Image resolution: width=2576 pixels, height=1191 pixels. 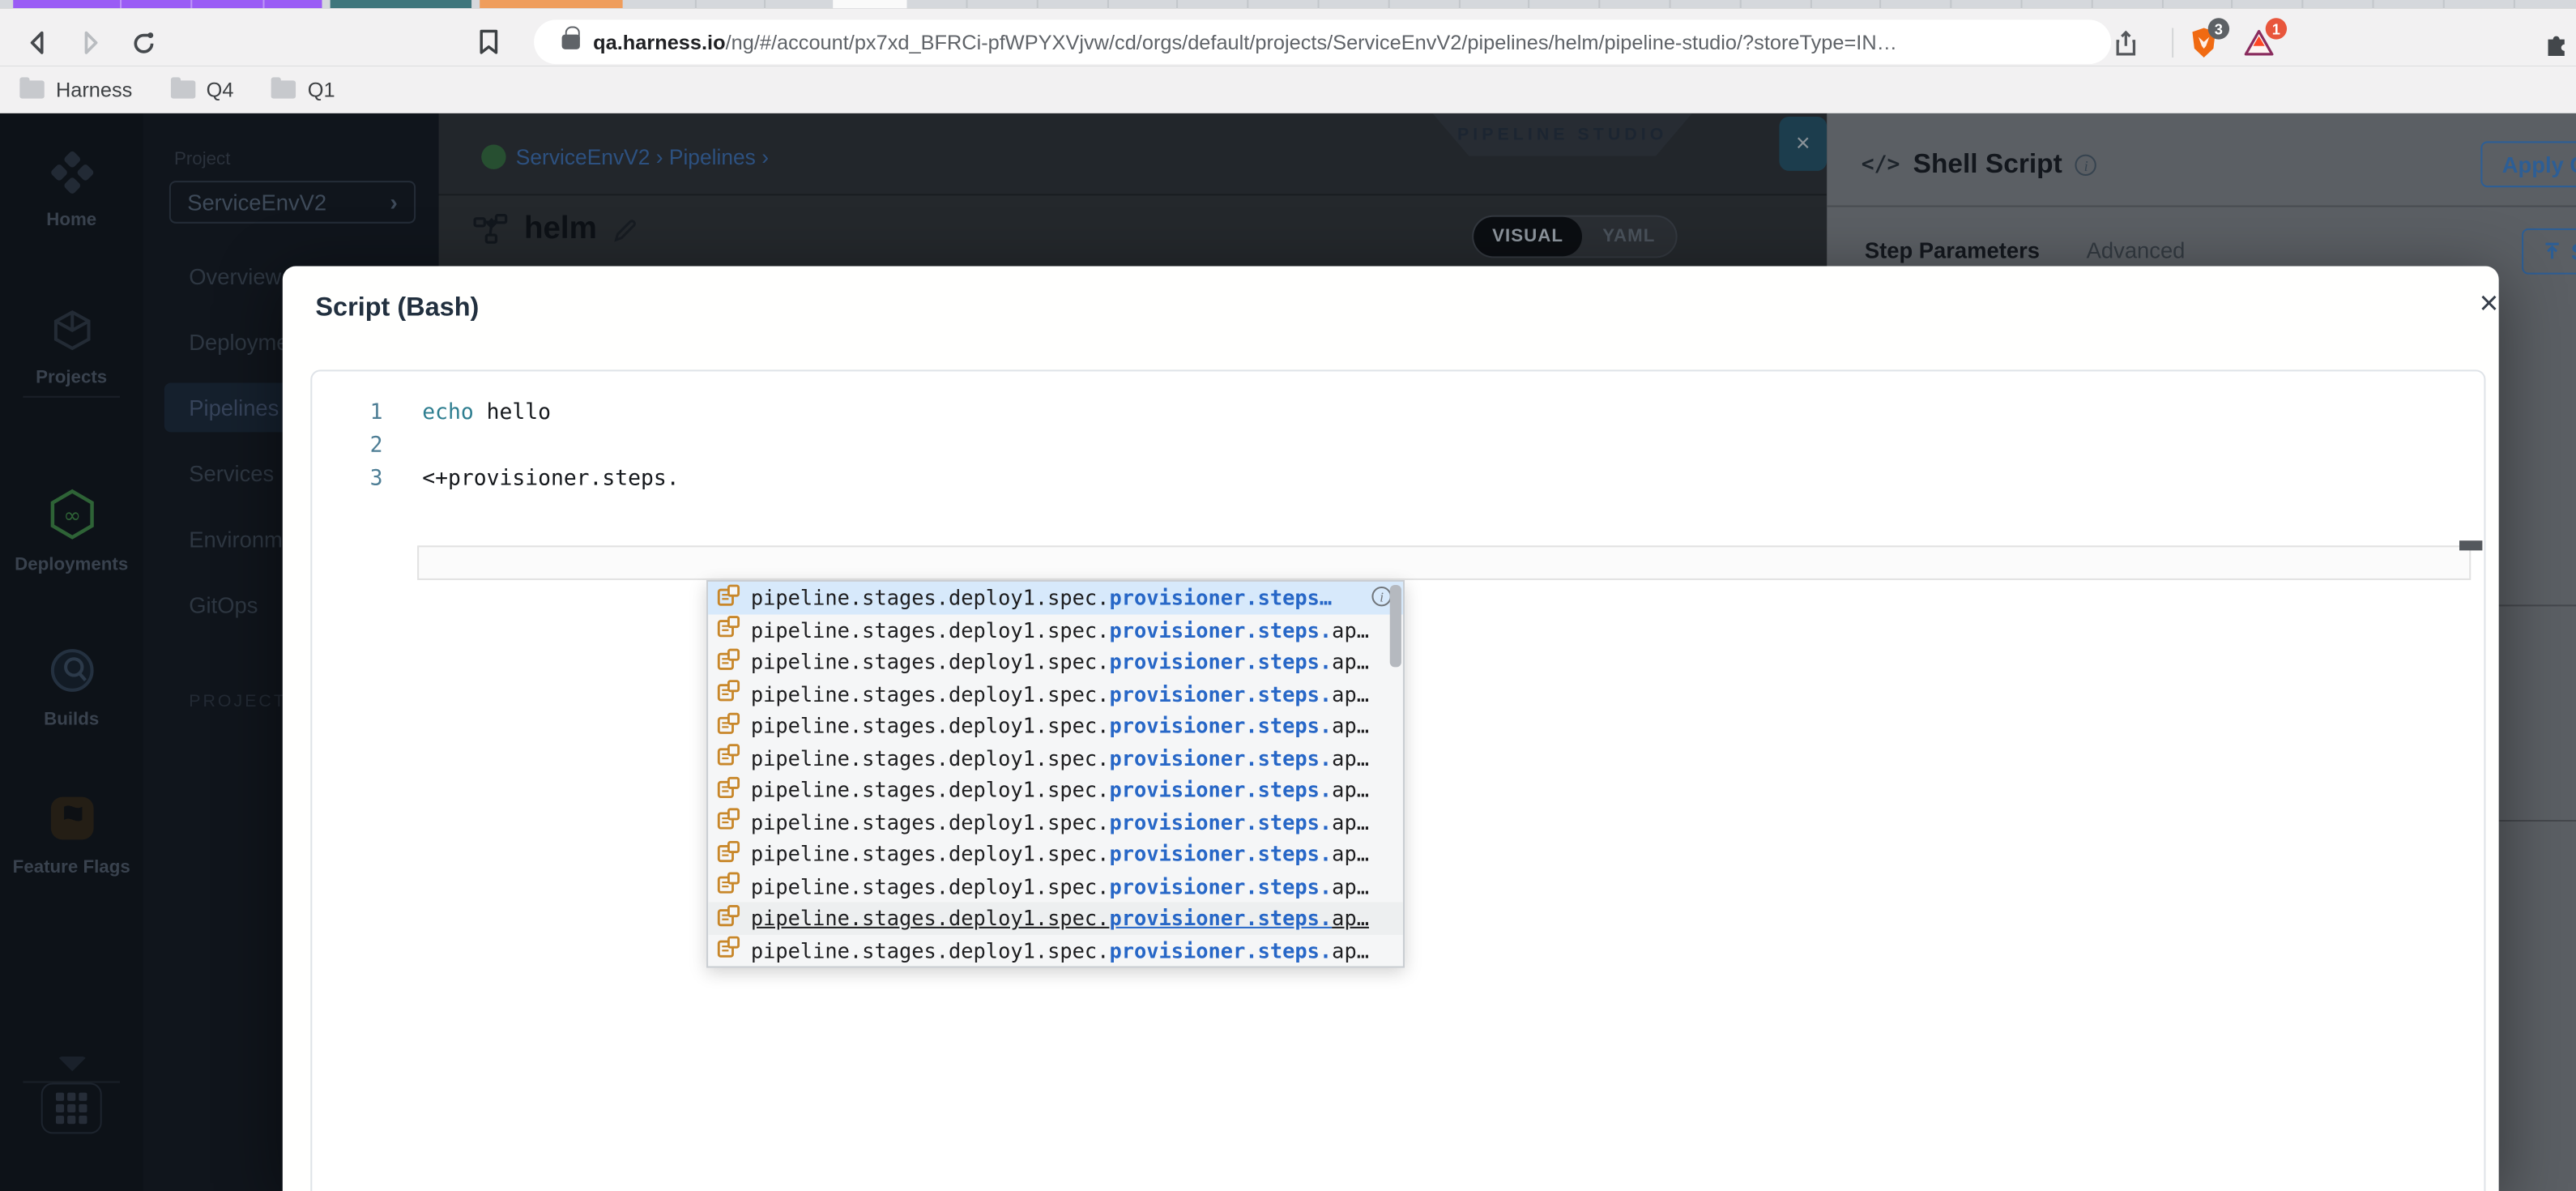 I want to click on extensions-button, so click(x=2556, y=42).